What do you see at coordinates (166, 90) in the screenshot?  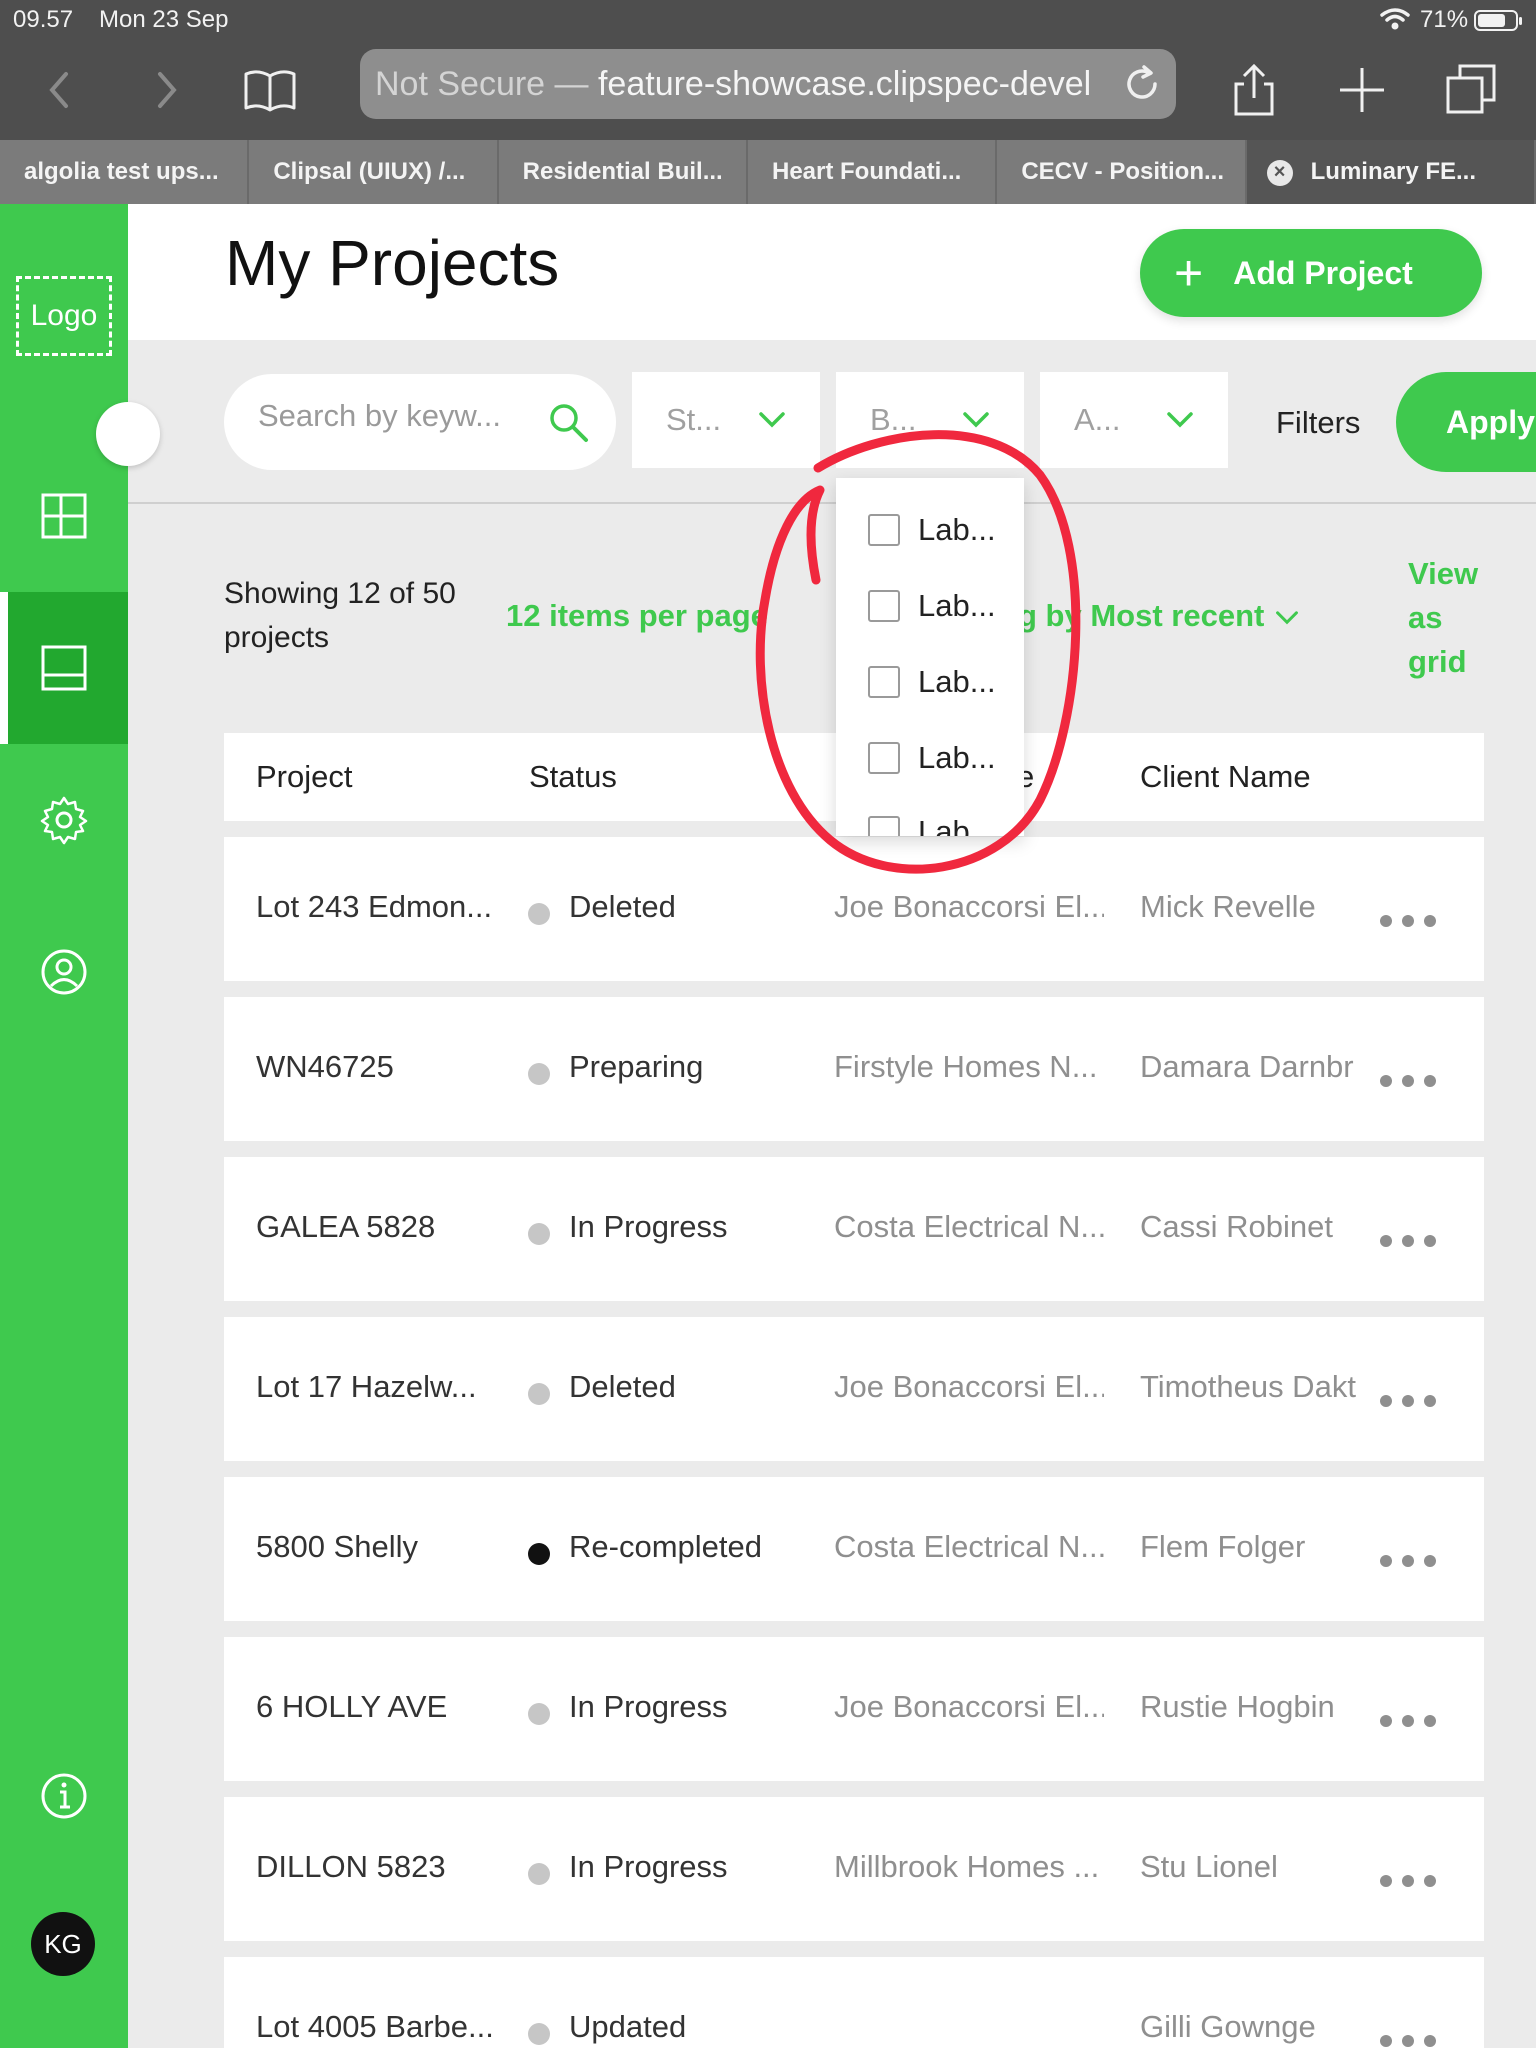 I see `forward-icon` at bounding box center [166, 90].